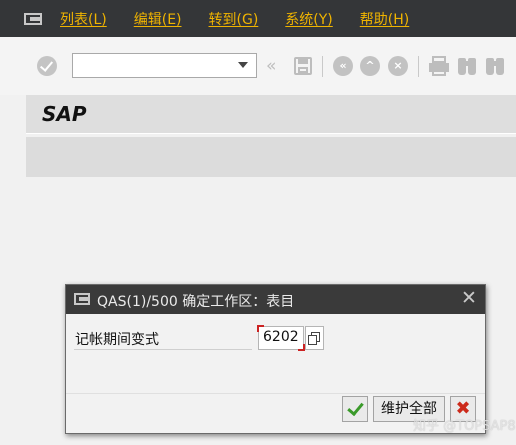 The image size is (516, 445). Describe the element at coordinates (243, 65) in the screenshot. I see `history-dropdown-icon` at that location.